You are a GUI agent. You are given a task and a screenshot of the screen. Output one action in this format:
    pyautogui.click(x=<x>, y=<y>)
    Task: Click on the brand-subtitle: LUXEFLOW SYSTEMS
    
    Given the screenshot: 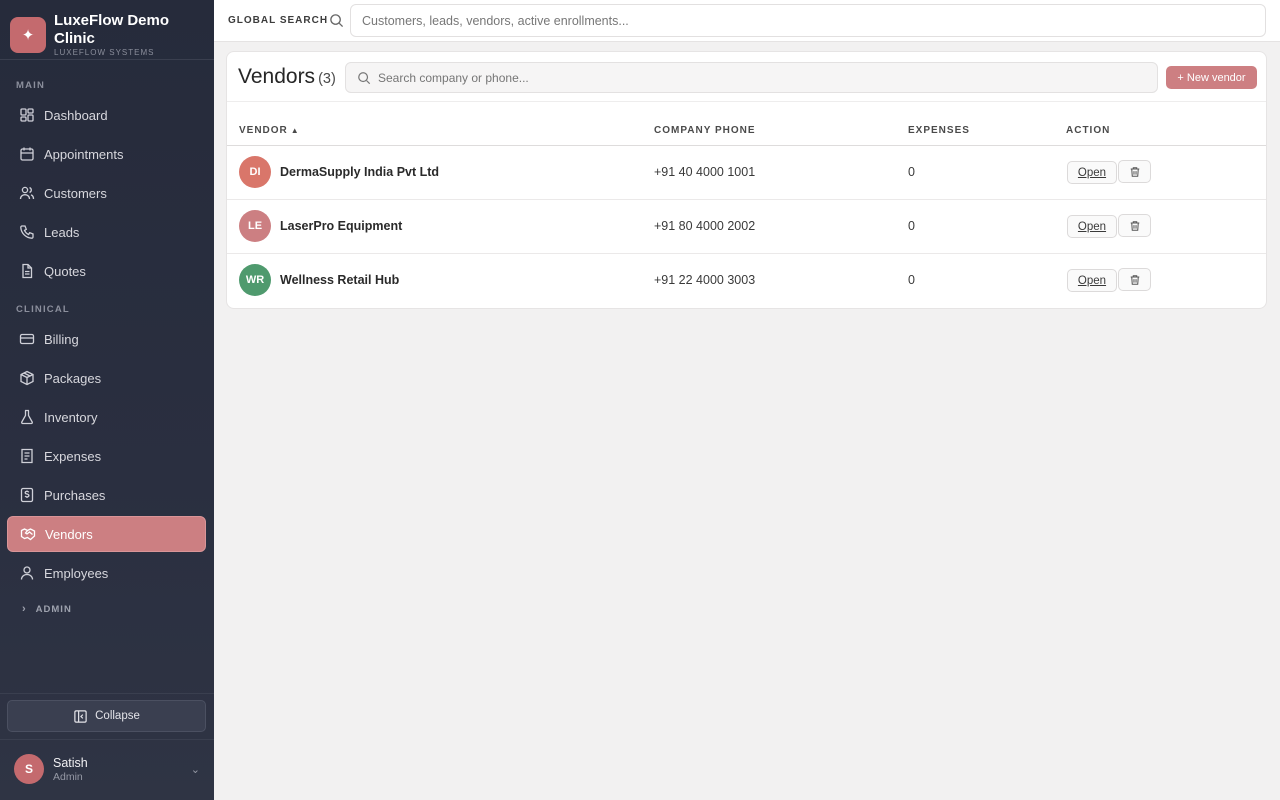 What is the action you would take?
    pyautogui.click(x=104, y=52)
    